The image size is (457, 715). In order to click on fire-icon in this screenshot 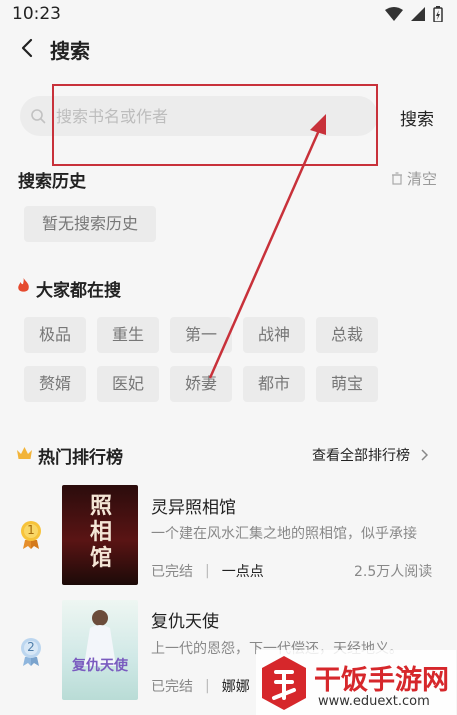, I will do `click(23, 285)`.